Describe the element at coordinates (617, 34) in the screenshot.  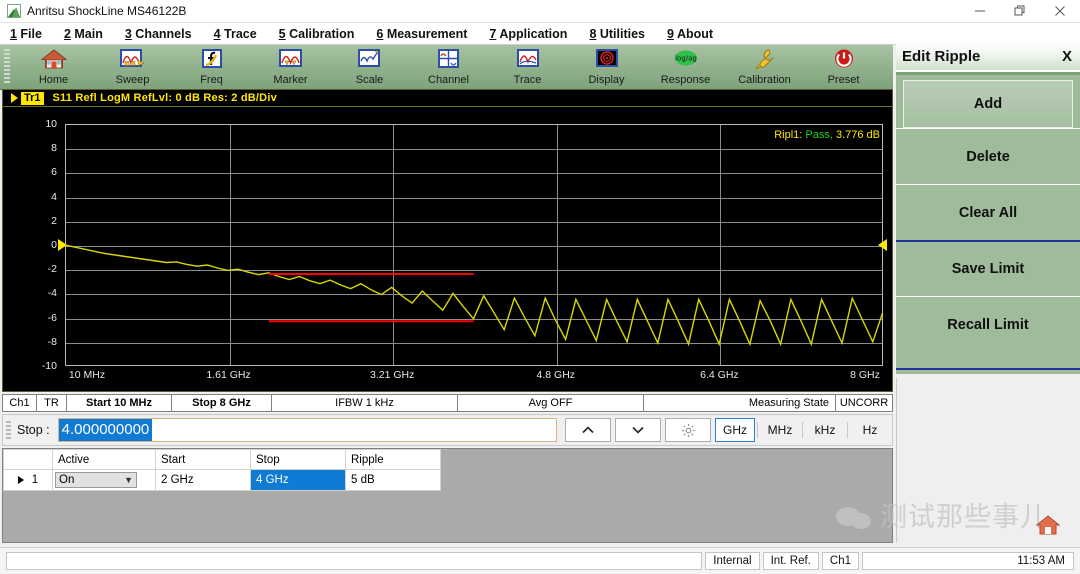
I see `menu-item-utilities: 8 Utilities` at that location.